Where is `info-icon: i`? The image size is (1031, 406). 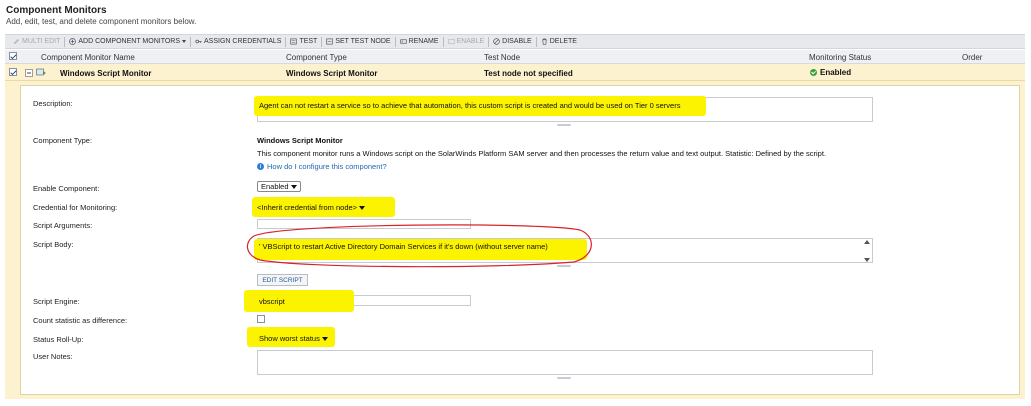
info-icon: i is located at coordinates (260, 166).